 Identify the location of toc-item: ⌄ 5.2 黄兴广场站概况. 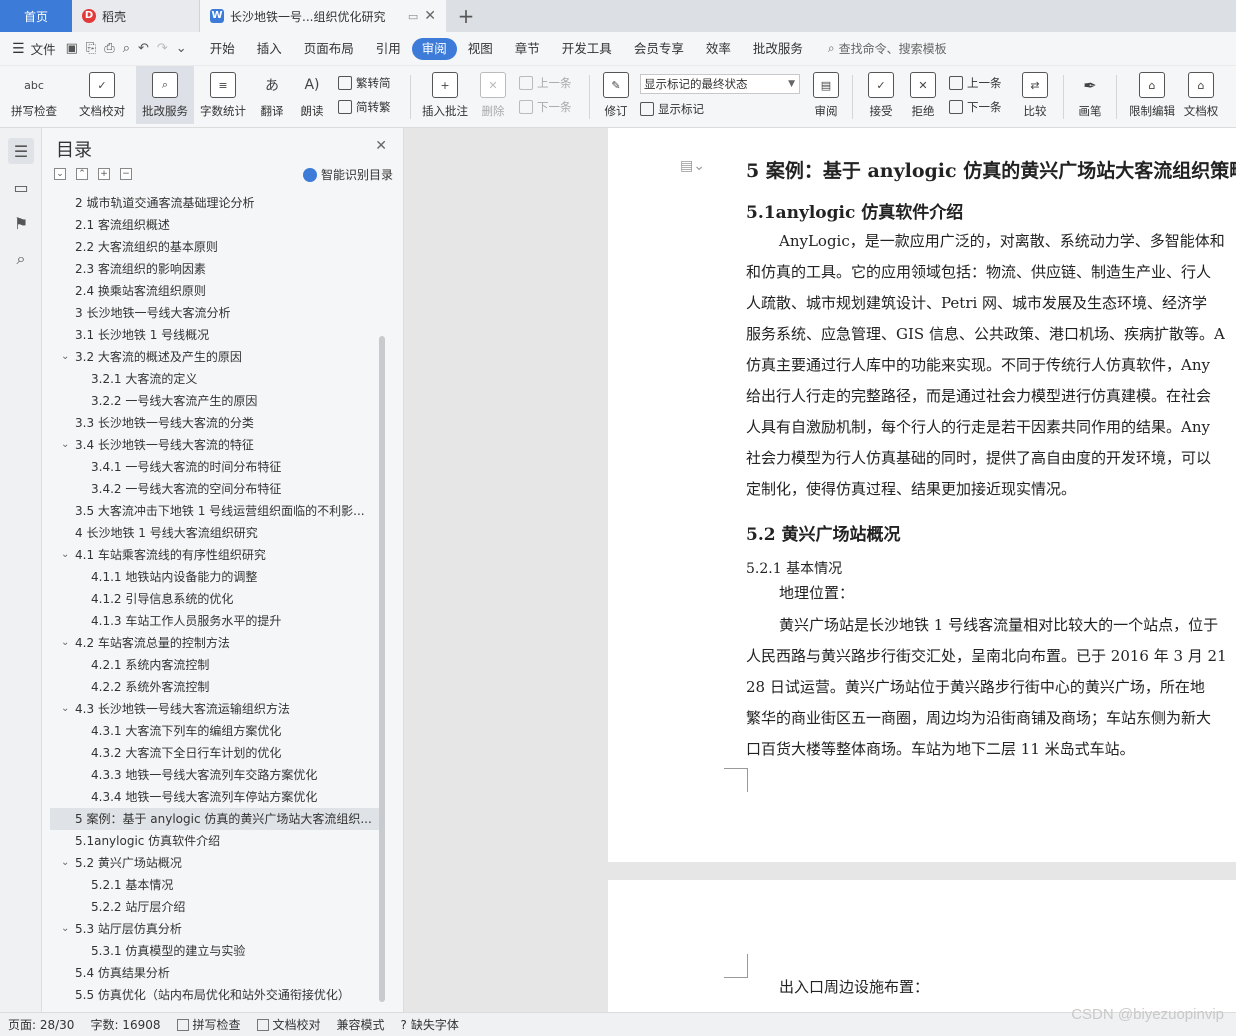
(215, 863).